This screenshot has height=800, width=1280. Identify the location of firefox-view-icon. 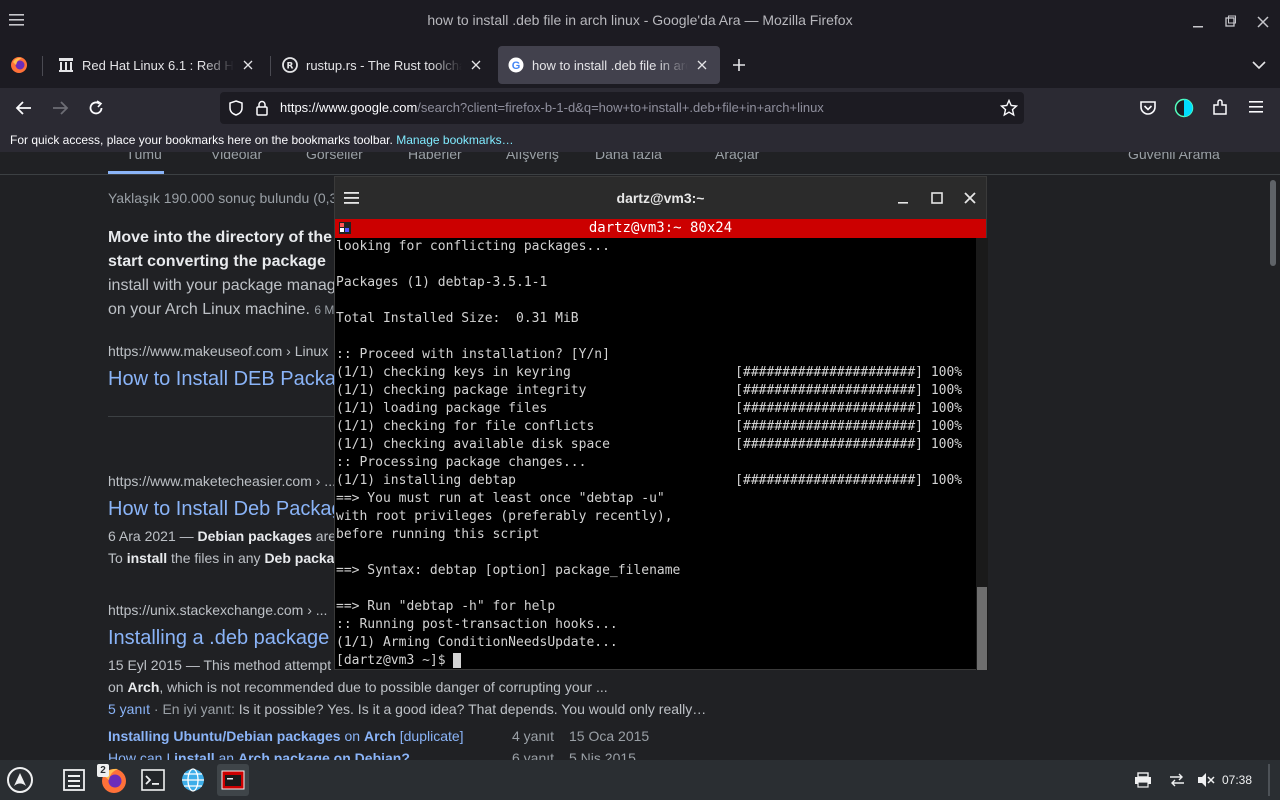
(19, 65).